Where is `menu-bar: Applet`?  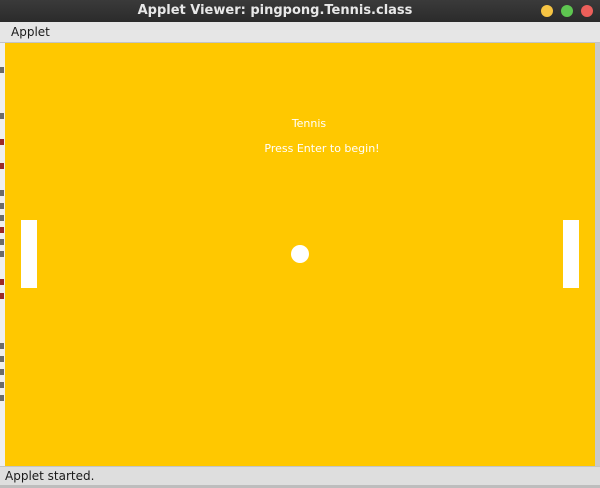 menu-bar: Applet is located at coordinates (300, 32).